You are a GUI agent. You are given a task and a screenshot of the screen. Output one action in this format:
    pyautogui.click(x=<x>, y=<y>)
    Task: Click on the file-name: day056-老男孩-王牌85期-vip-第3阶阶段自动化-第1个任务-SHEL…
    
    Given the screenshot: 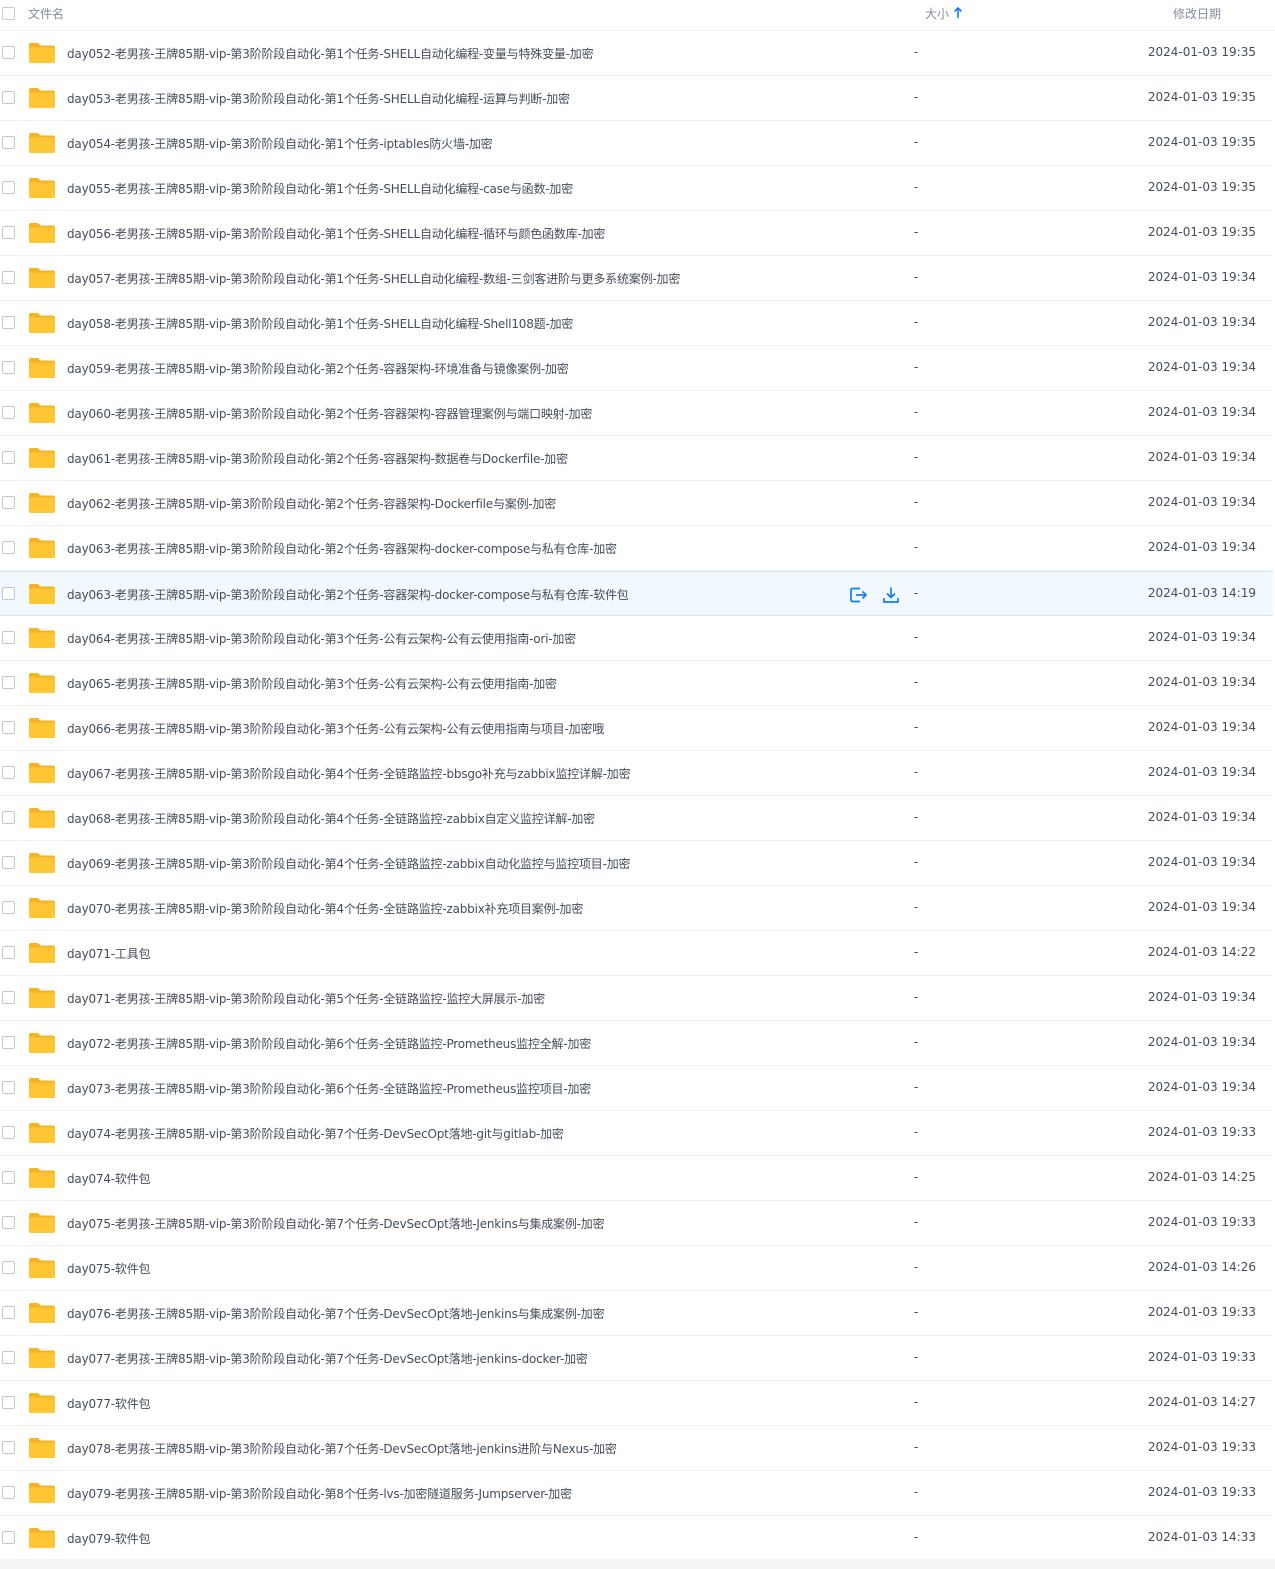 What is the action you would take?
    pyautogui.click(x=336, y=233)
    